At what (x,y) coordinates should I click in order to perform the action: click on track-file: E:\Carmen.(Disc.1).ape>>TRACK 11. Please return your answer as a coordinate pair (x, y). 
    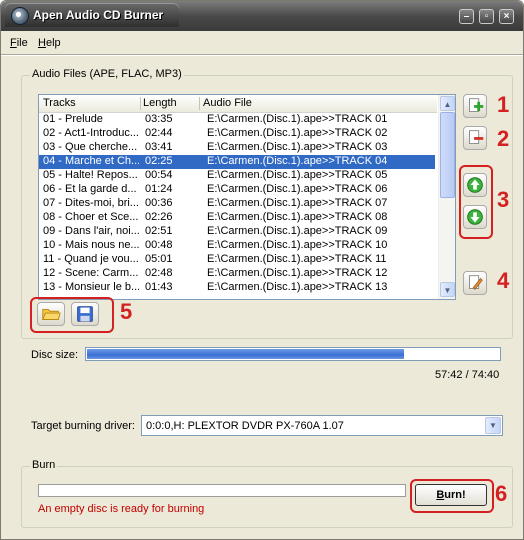
    Looking at the image, I should click on (297, 259).